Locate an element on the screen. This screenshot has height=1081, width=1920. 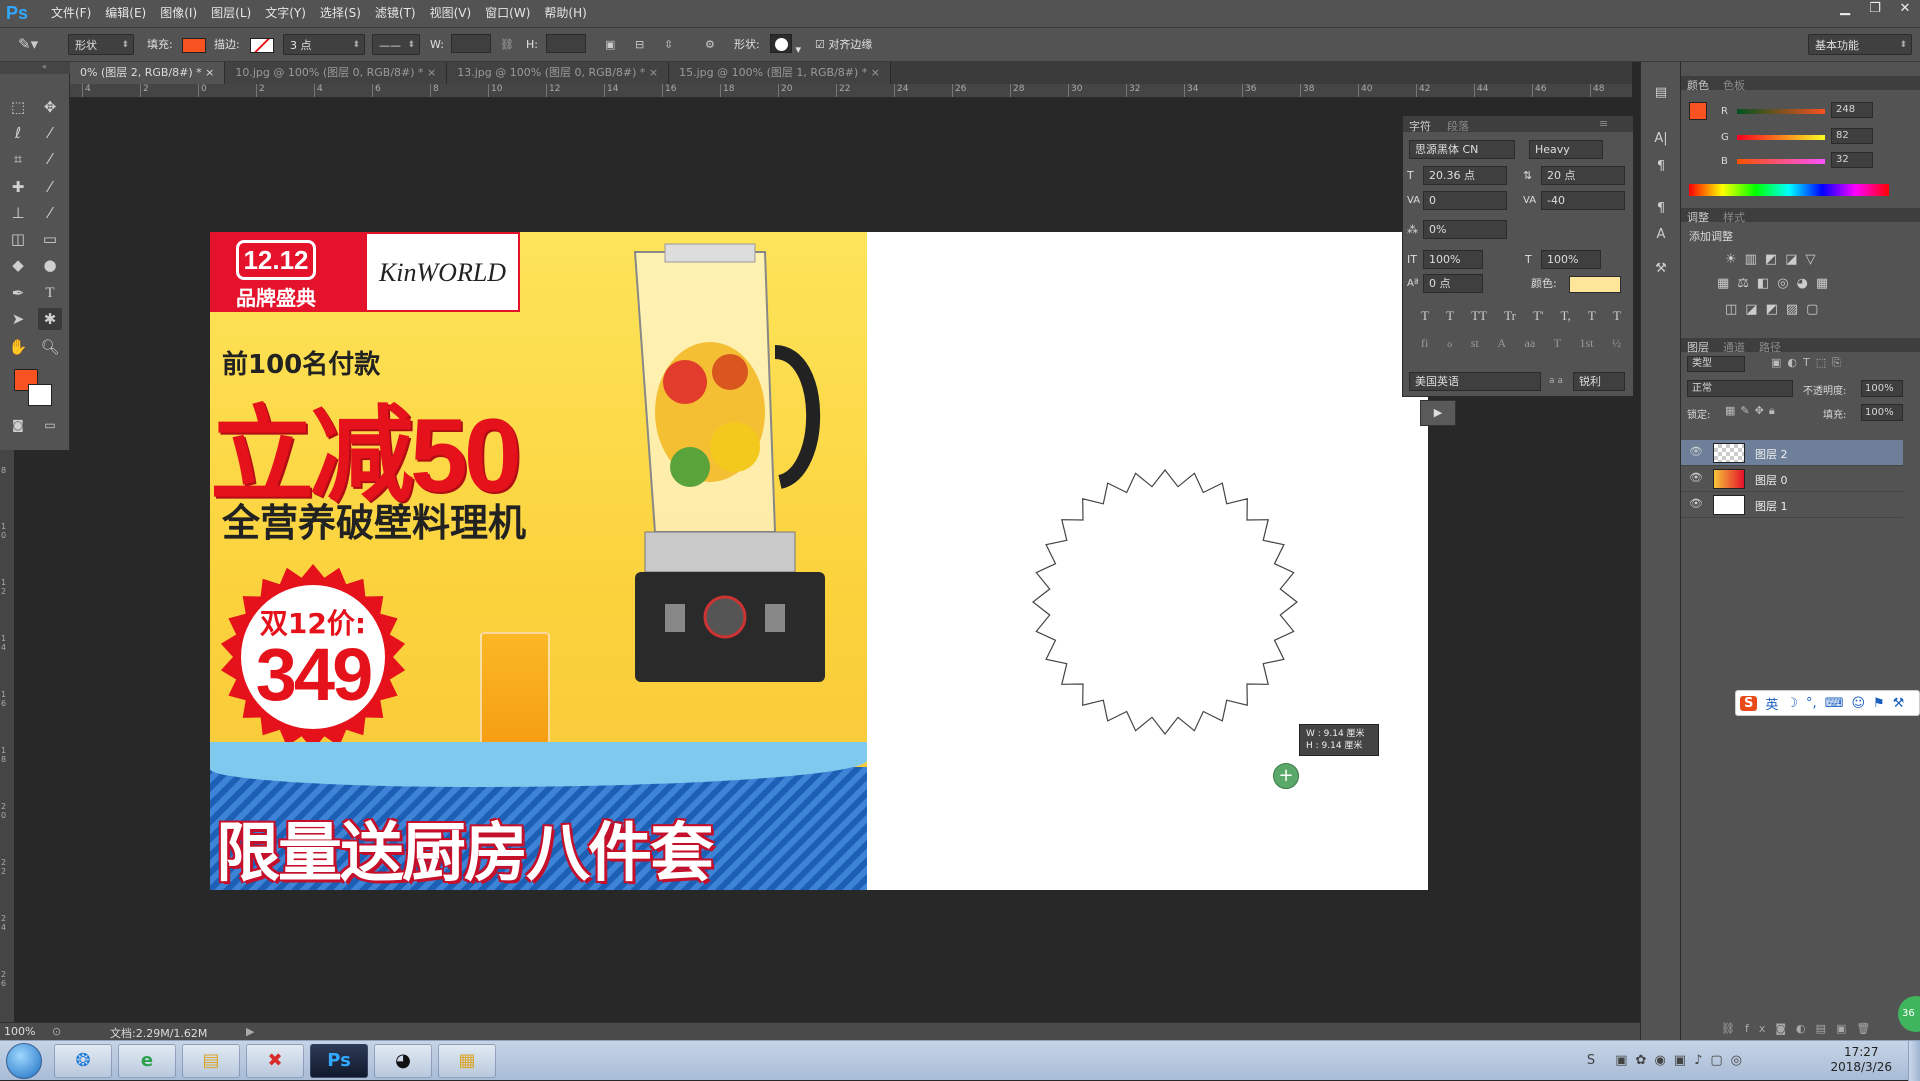
tab-swatches: 色板 is located at coordinates (1734, 85).